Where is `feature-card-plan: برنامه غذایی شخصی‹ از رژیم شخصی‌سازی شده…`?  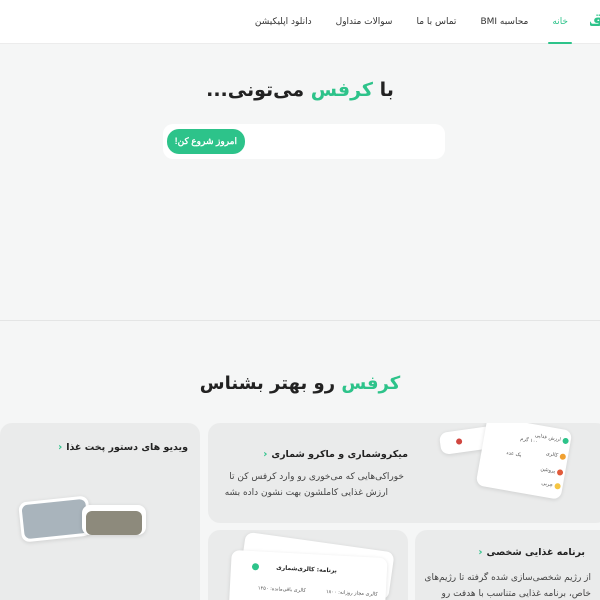 feature-card-plan: برنامه غذایی شخصی‹ از رژیم شخصی‌سازی شده… is located at coordinates (507, 565).